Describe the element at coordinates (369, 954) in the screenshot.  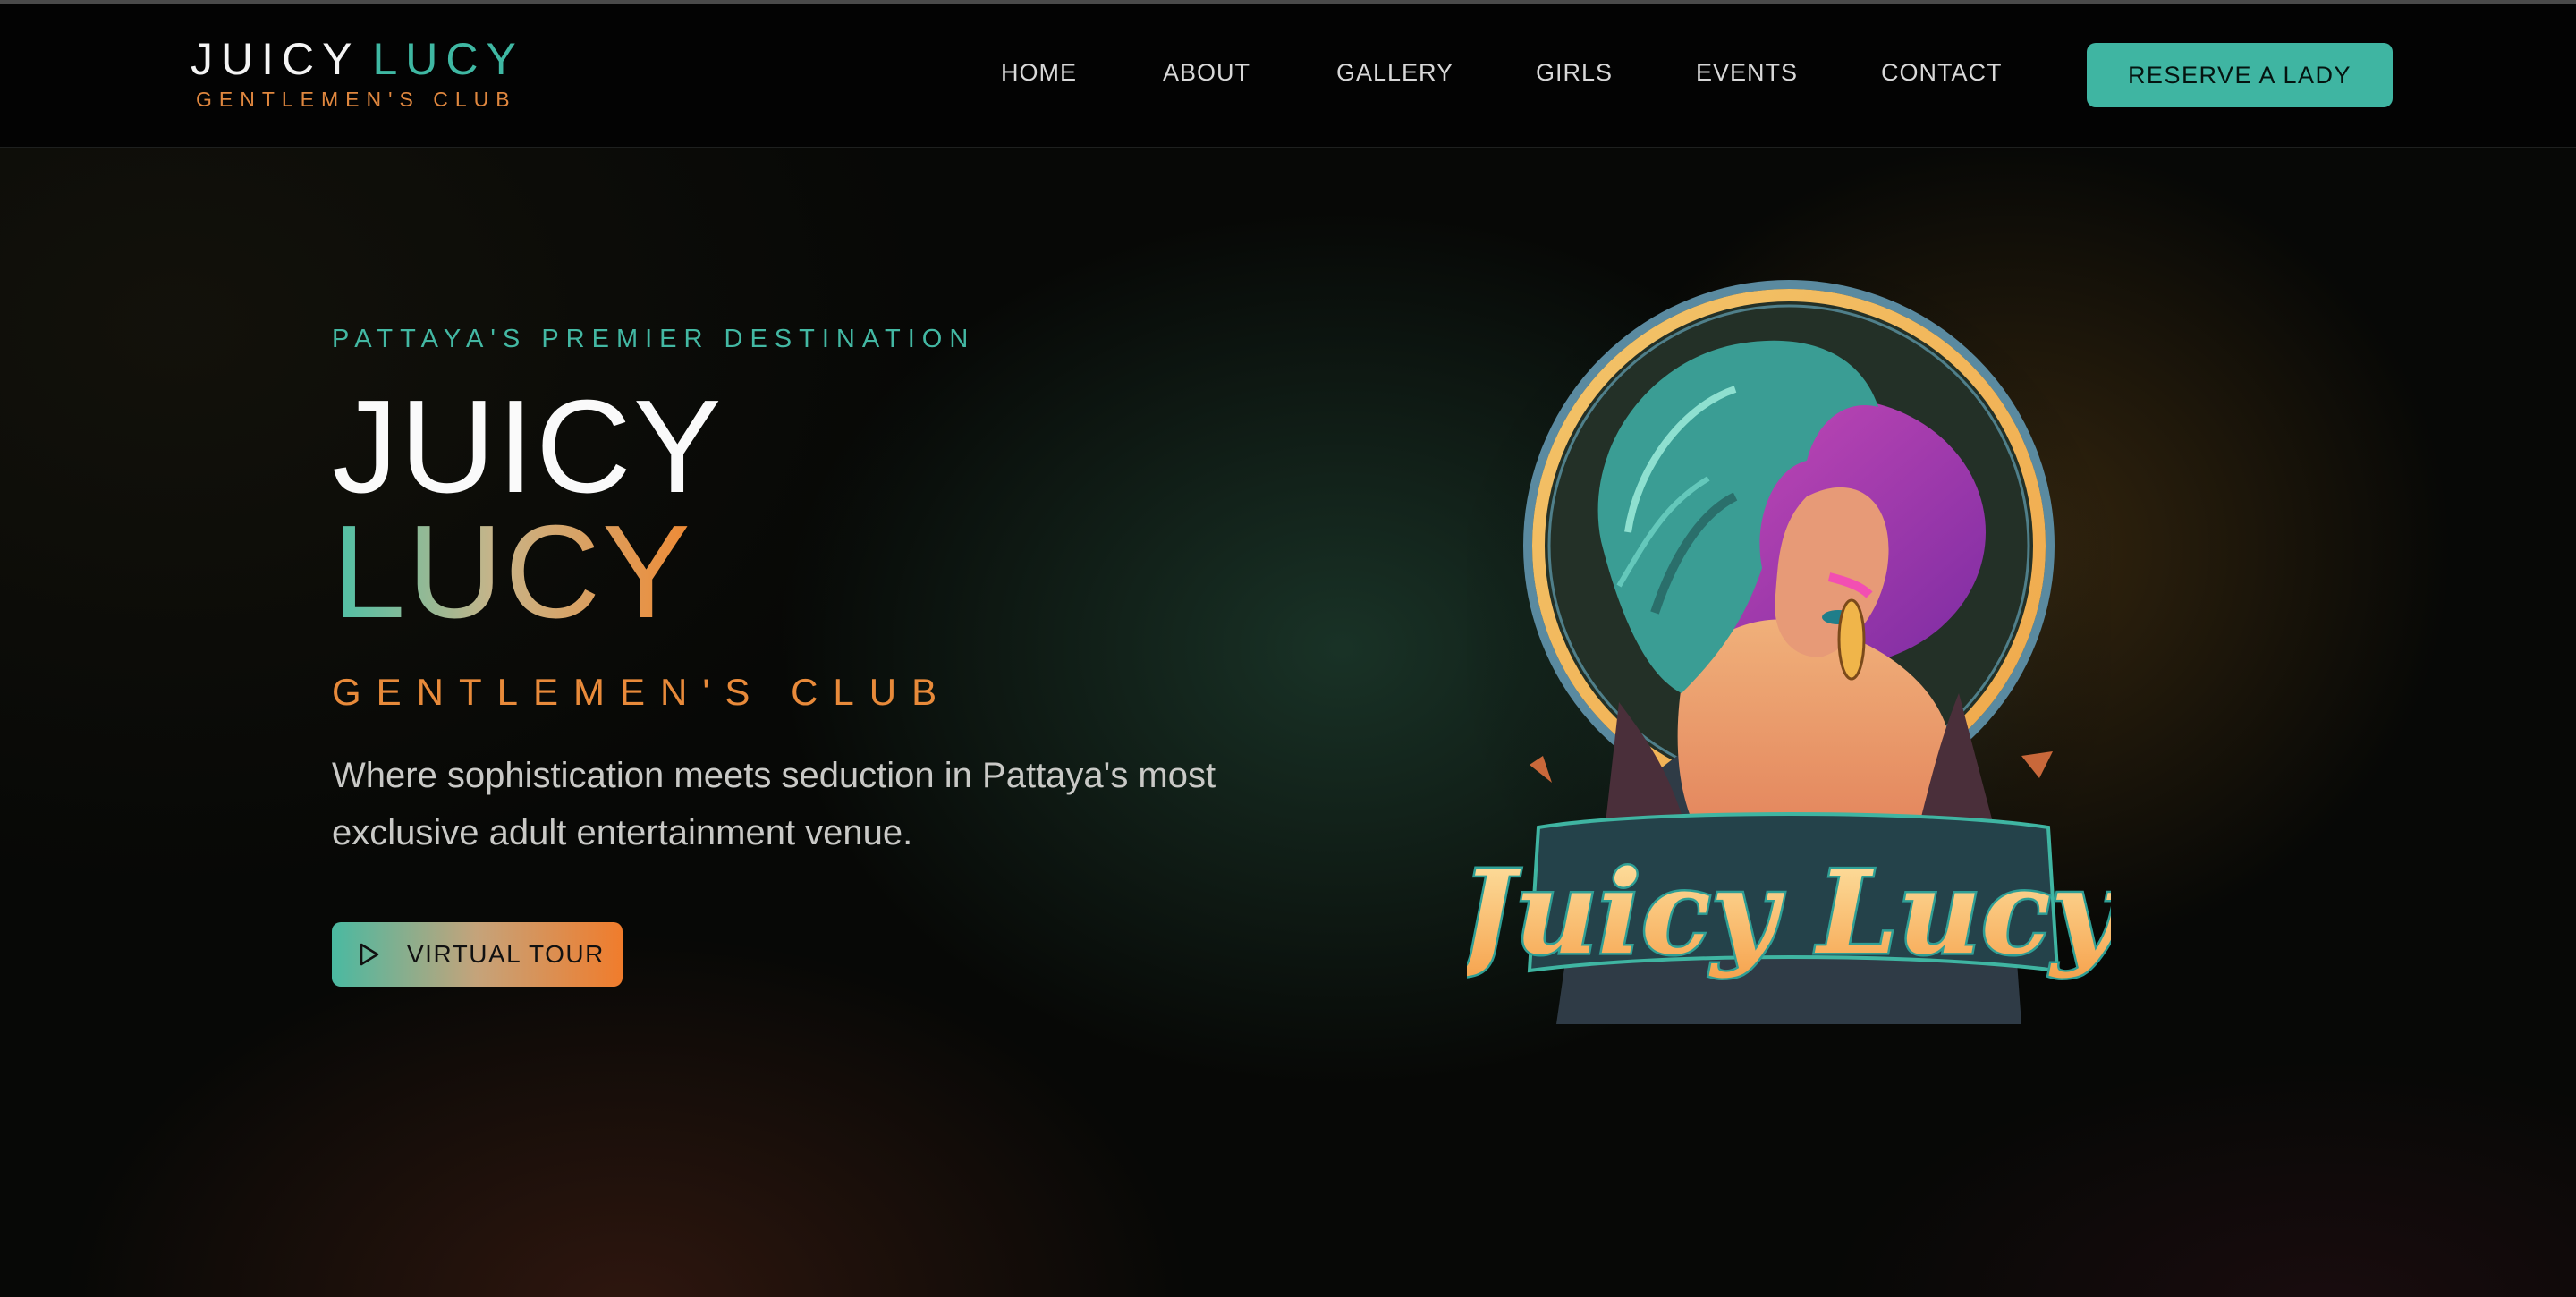
I see `play-icon` at that location.